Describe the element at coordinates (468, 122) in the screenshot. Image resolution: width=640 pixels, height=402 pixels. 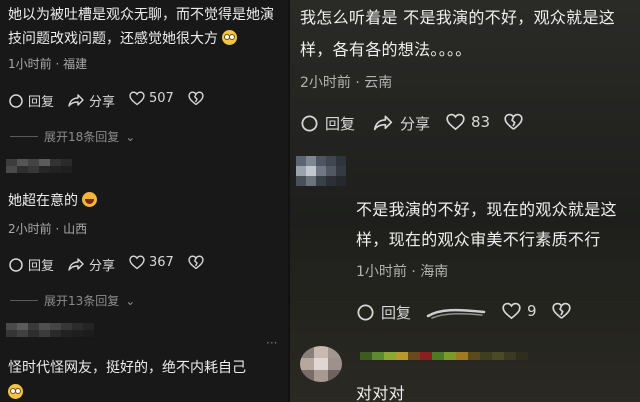
I see `like-button: 83` at that location.